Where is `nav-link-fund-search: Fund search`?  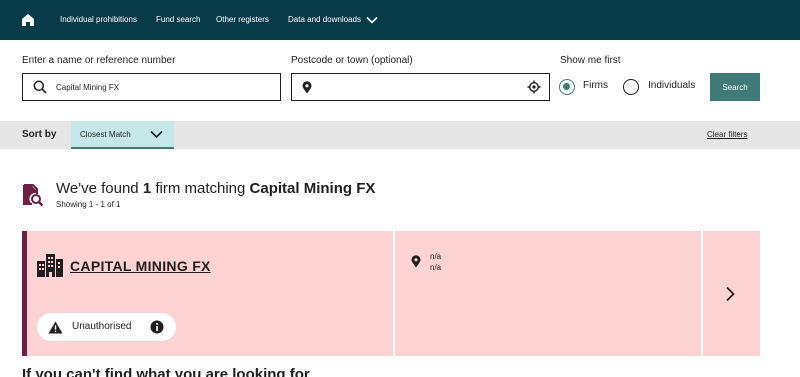
nav-link-fund-search: Fund search is located at coordinates (178, 20).